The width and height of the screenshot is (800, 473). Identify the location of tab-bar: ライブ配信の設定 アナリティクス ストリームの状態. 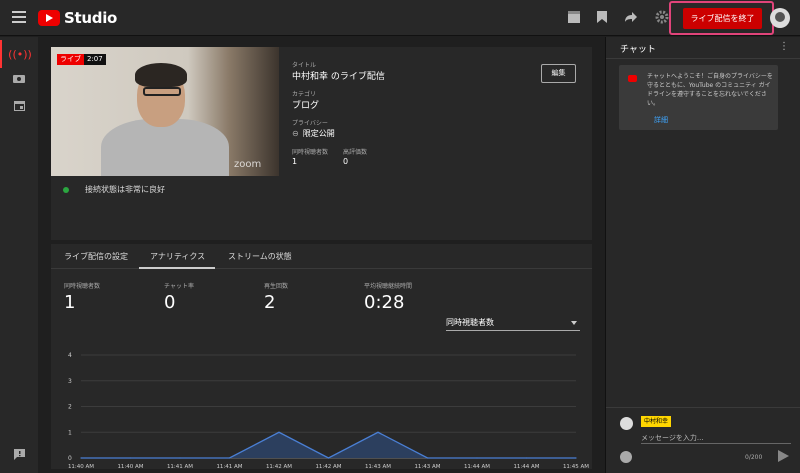
(321, 256).